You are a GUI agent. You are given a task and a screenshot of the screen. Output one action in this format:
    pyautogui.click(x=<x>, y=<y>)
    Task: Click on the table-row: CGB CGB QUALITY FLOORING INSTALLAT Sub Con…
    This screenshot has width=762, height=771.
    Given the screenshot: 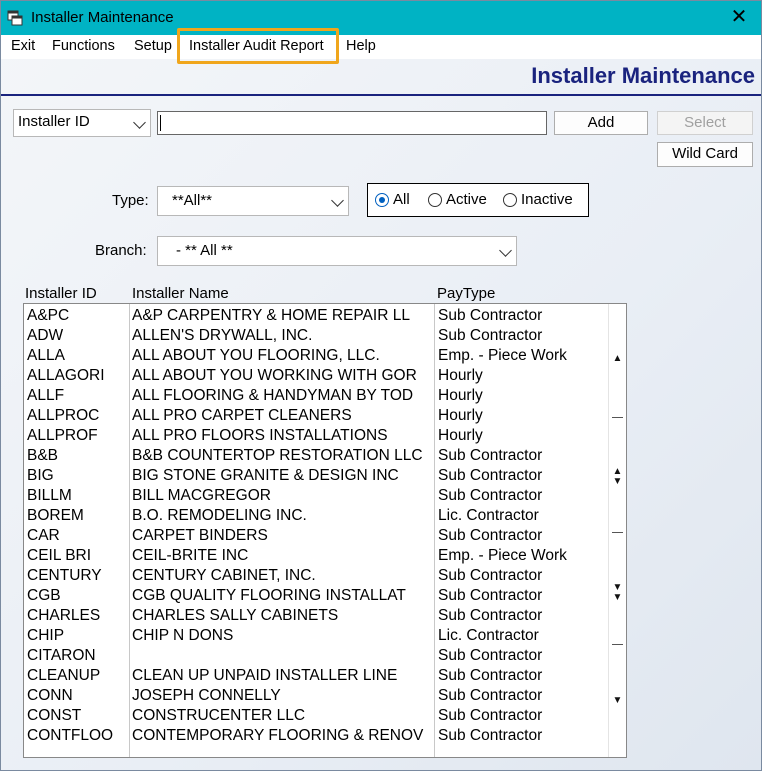 What is the action you would take?
    pyautogui.click(x=316, y=596)
    